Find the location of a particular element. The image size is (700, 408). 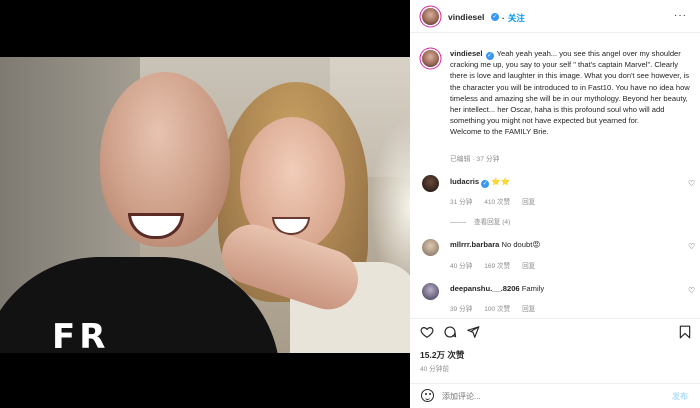

comment-composer: 发布 is located at coordinates (555, 395).